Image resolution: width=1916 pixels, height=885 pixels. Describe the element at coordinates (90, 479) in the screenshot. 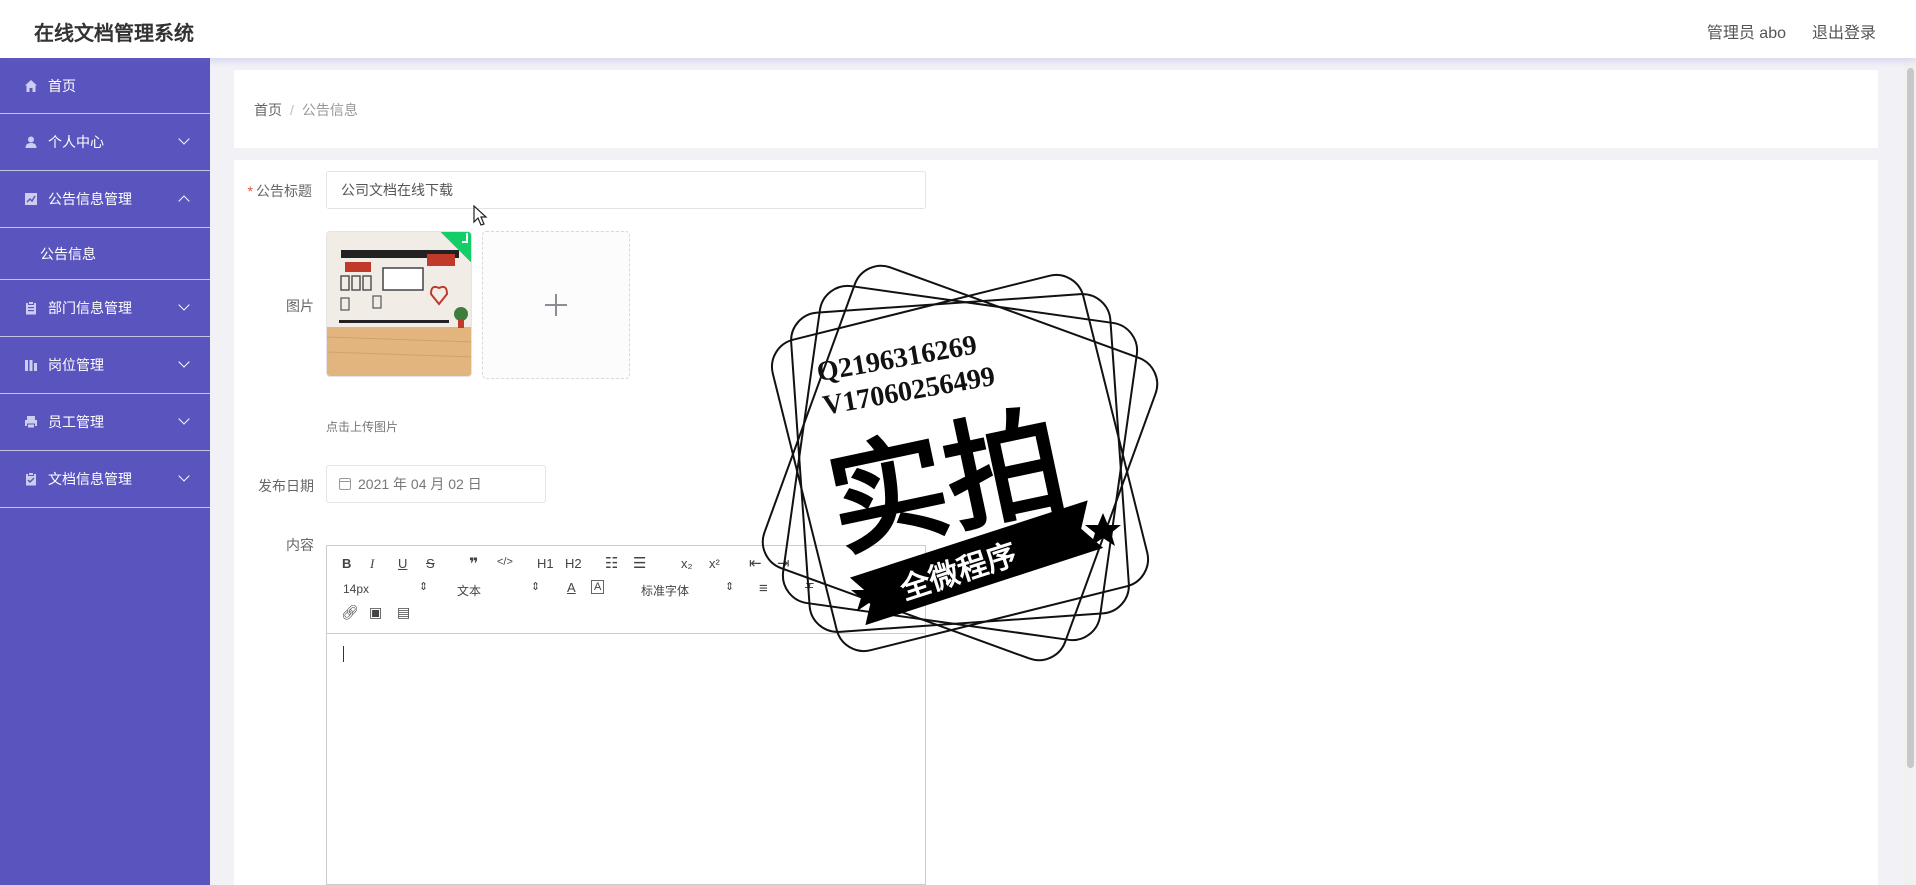

I see `sidebar-item-label: 文档信息管理` at that location.